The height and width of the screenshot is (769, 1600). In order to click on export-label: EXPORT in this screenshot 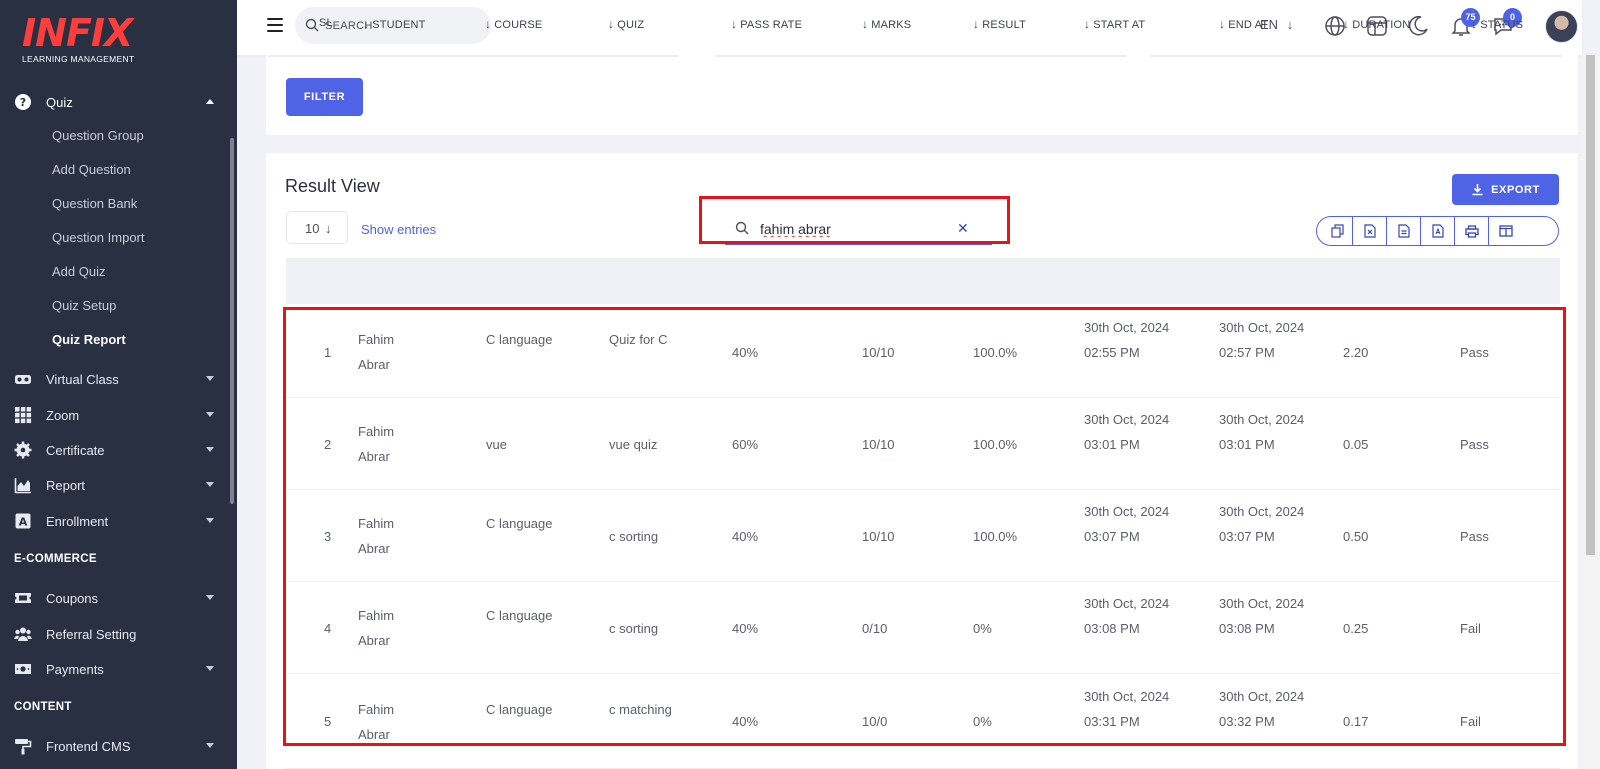, I will do `click(1515, 189)`.